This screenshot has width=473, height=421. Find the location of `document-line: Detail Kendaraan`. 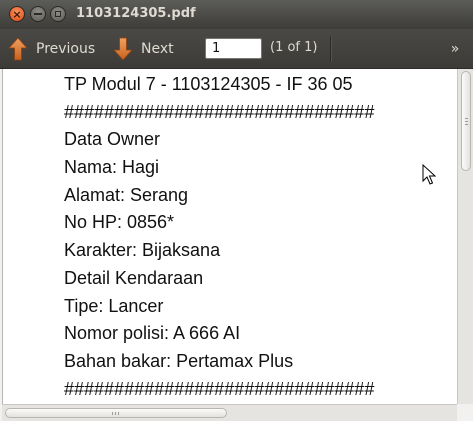

document-line: Detail Kendaraan is located at coordinates (134, 277).